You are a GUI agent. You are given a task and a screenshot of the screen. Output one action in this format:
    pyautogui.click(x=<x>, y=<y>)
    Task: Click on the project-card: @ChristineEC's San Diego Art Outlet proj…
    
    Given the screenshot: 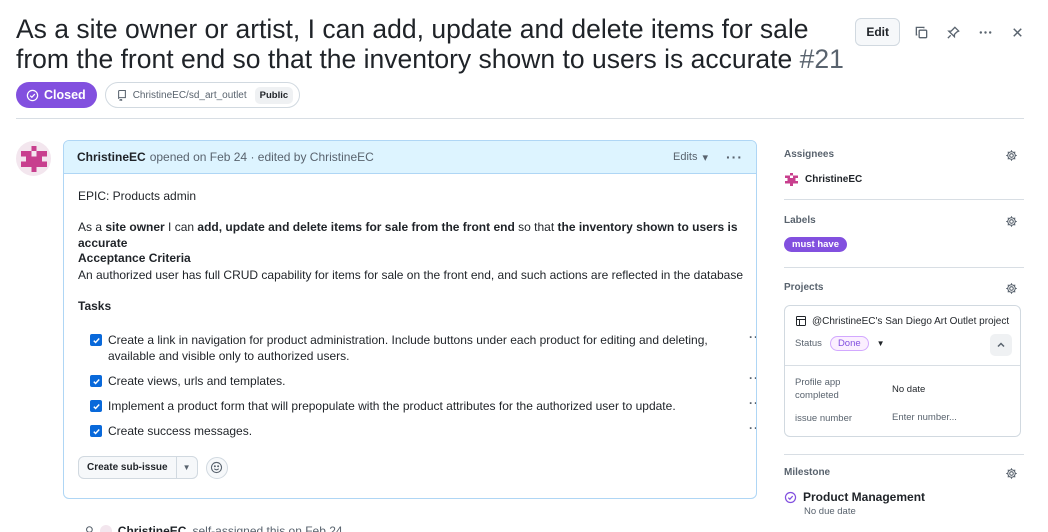 What is the action you would take?
    pyautogui.click(x=902, y=371)
    